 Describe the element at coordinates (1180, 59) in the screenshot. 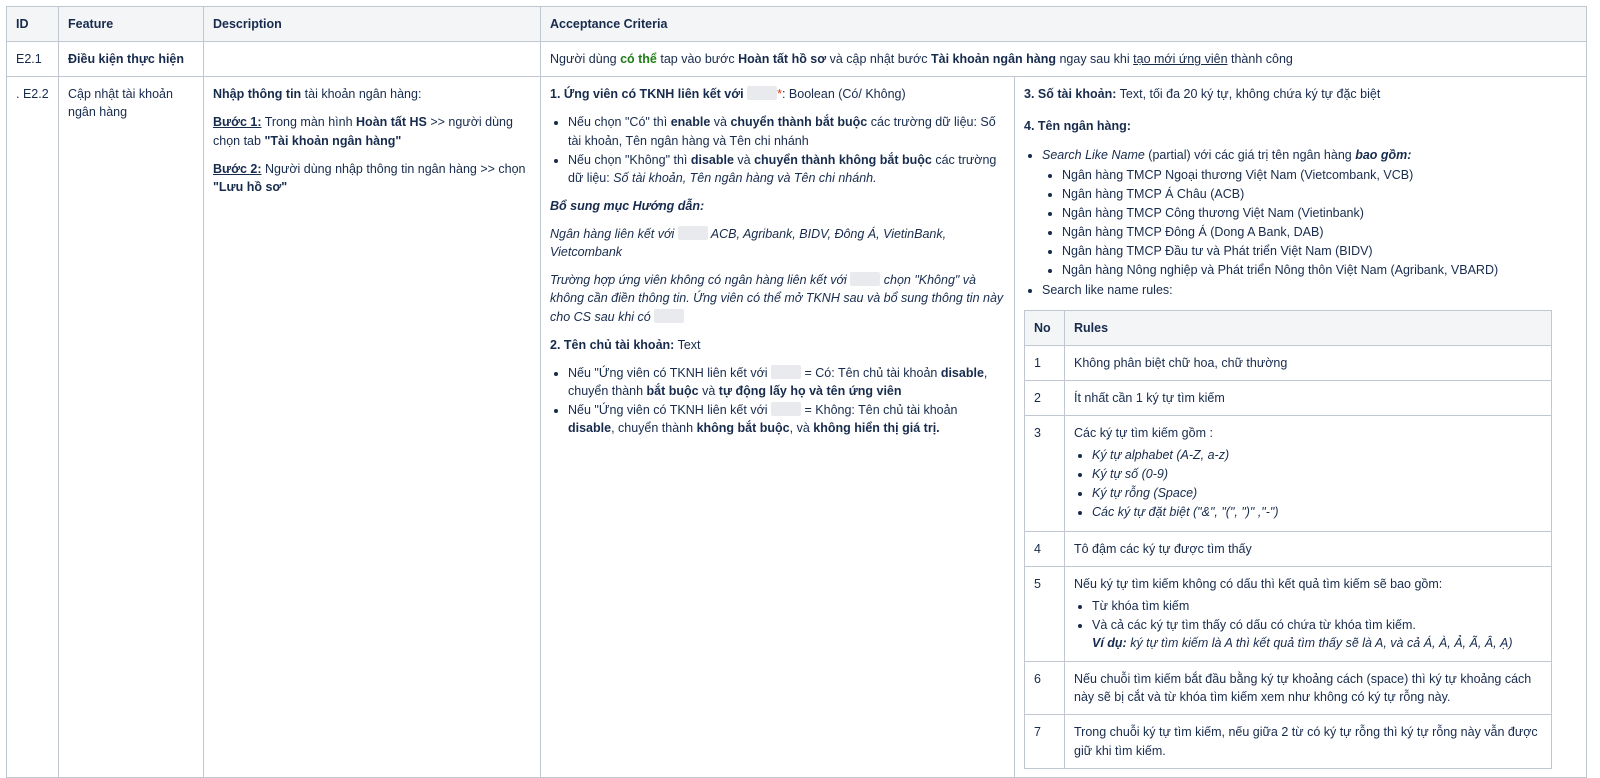

I see `create-candidate-link: tạo mới ứng viên` at that location.